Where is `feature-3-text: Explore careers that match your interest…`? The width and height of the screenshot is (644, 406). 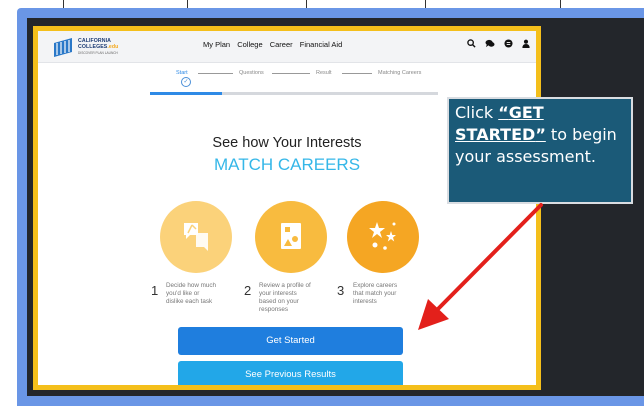 feature-3-text: Explore careers that match your interest… is located at coordinates (375, 293).